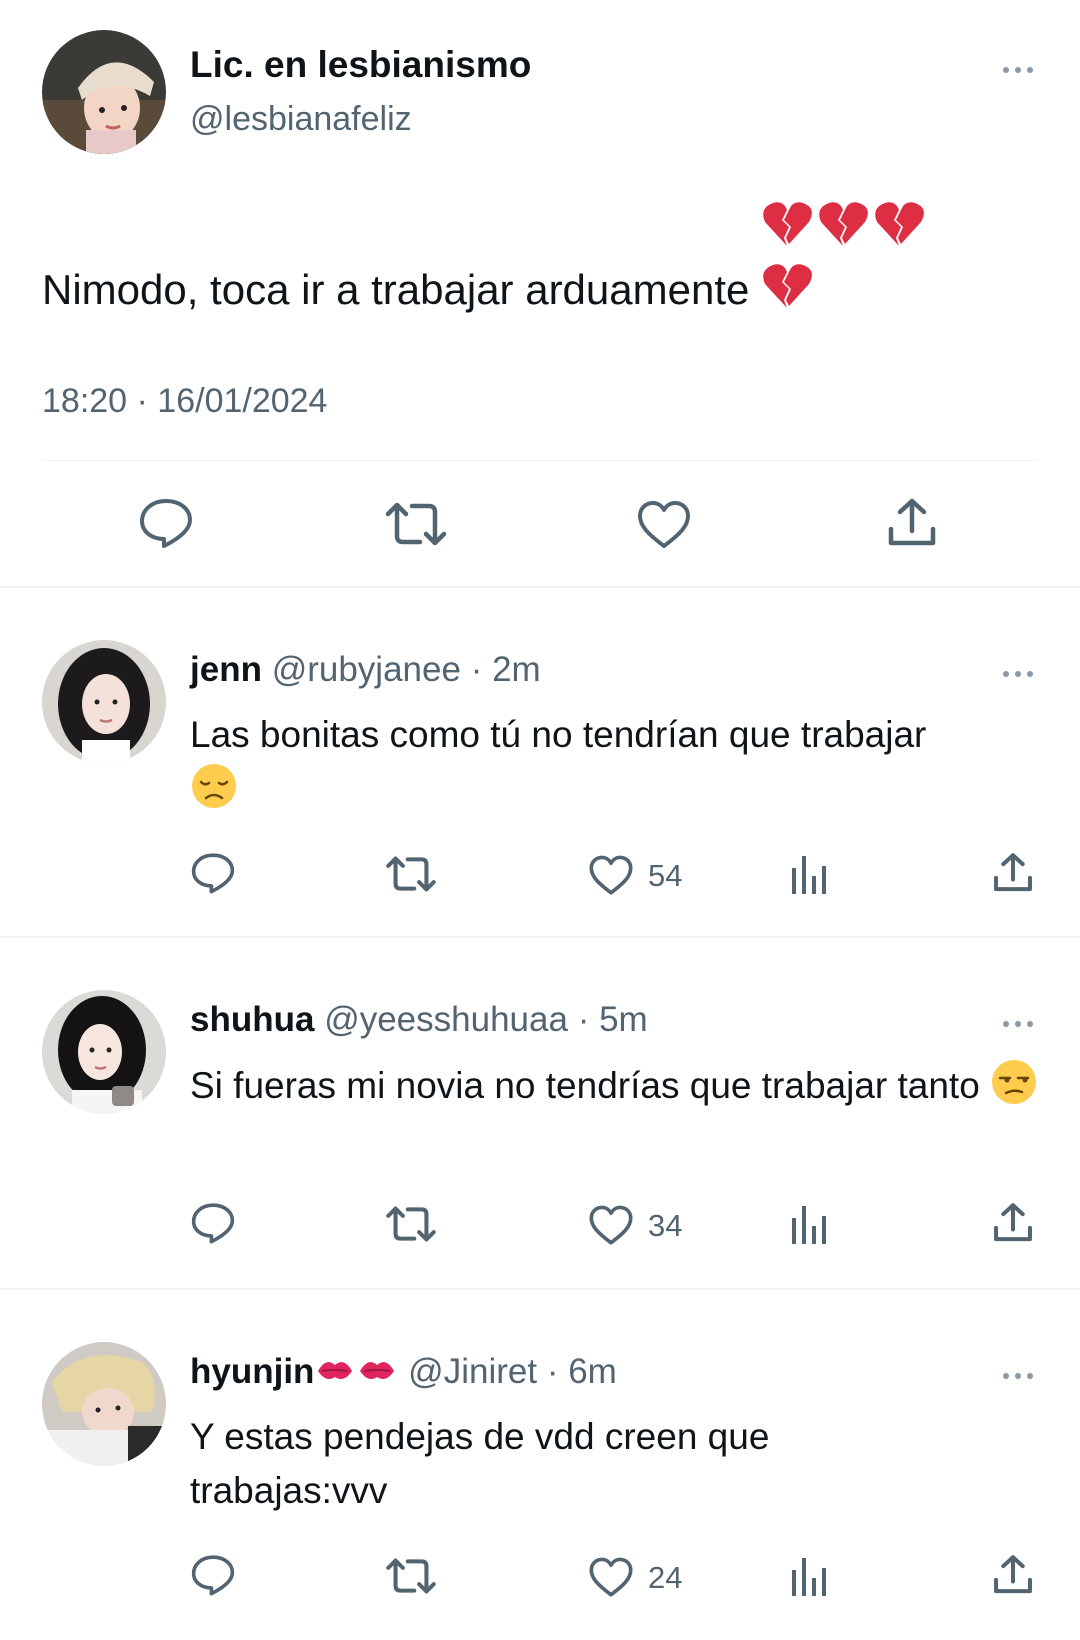 This screenshot has height=1640, width=1080. Describe the element at coordinates (446, 1019) in the screenshot. I see `reply-handle: @yeesshuhuaa` at that location.